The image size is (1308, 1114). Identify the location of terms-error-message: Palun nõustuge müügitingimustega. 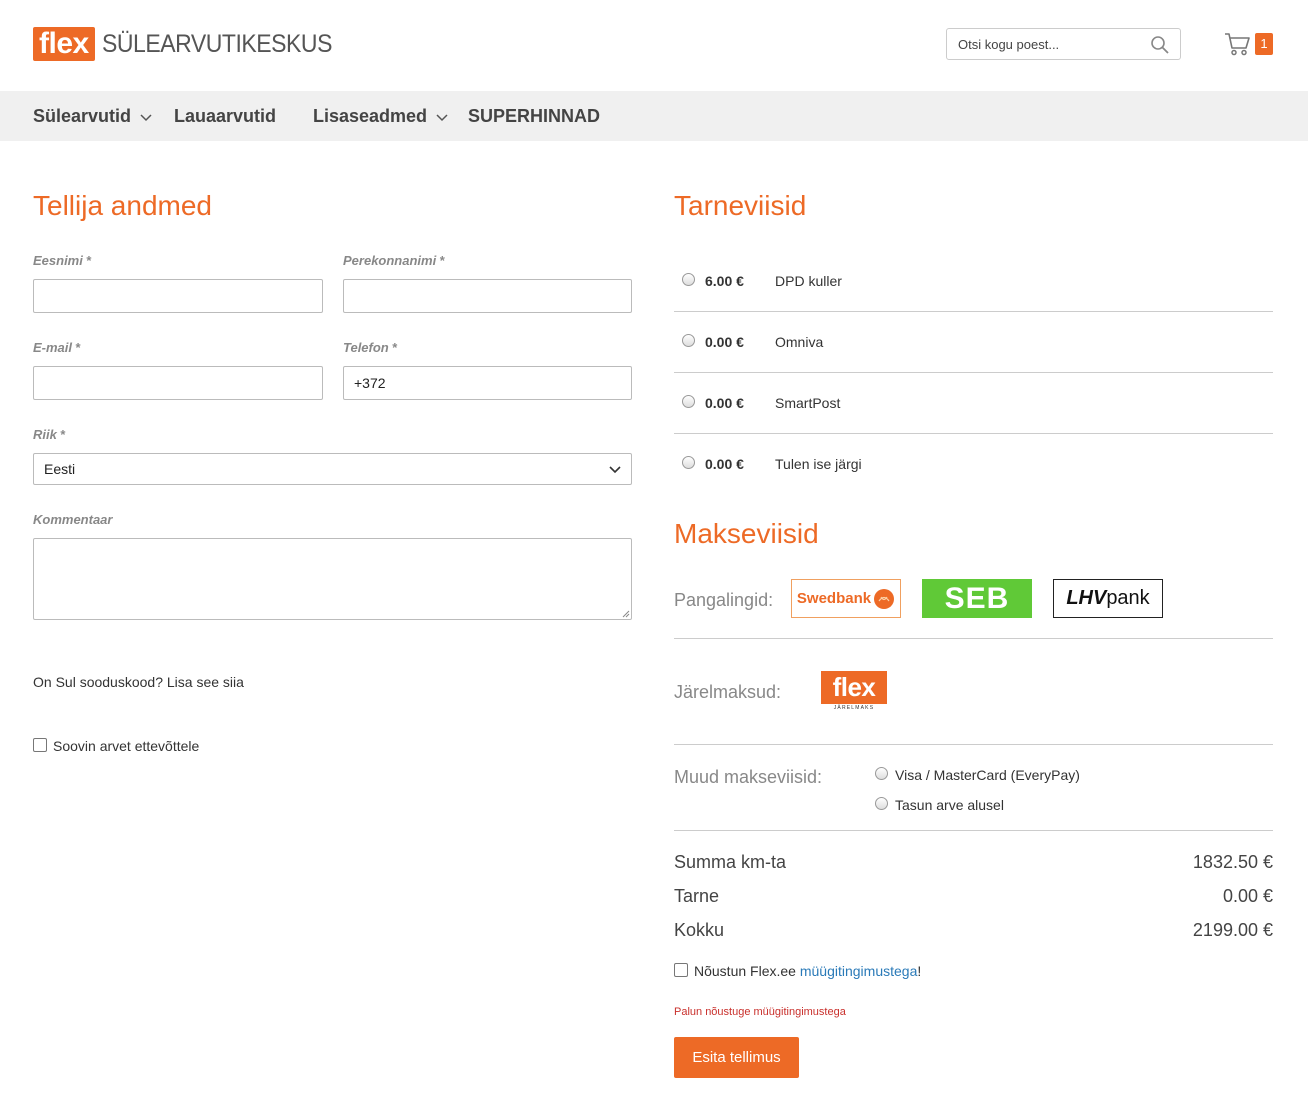
(760, 1012).